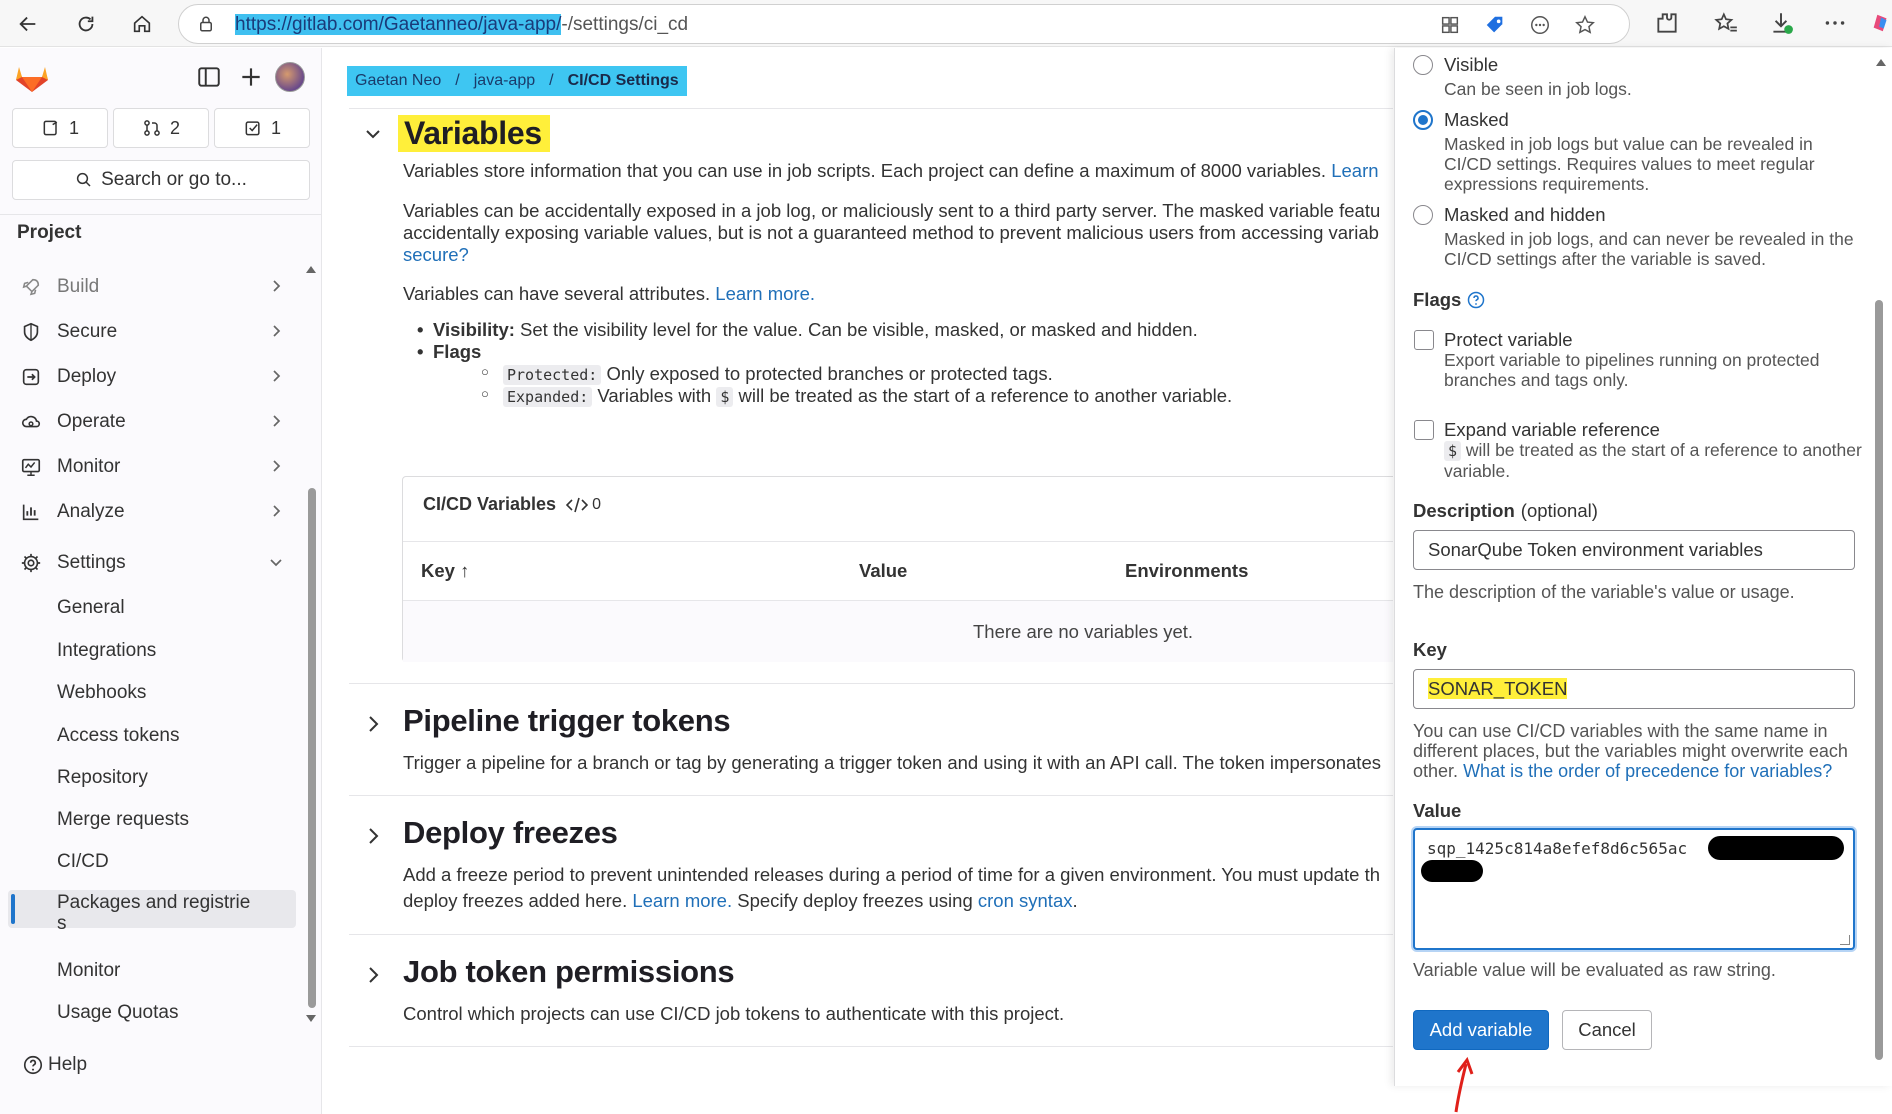 This screenshot has width=1892, height=1114. I want to click on scroll-down-icon, so click(311, 1019).